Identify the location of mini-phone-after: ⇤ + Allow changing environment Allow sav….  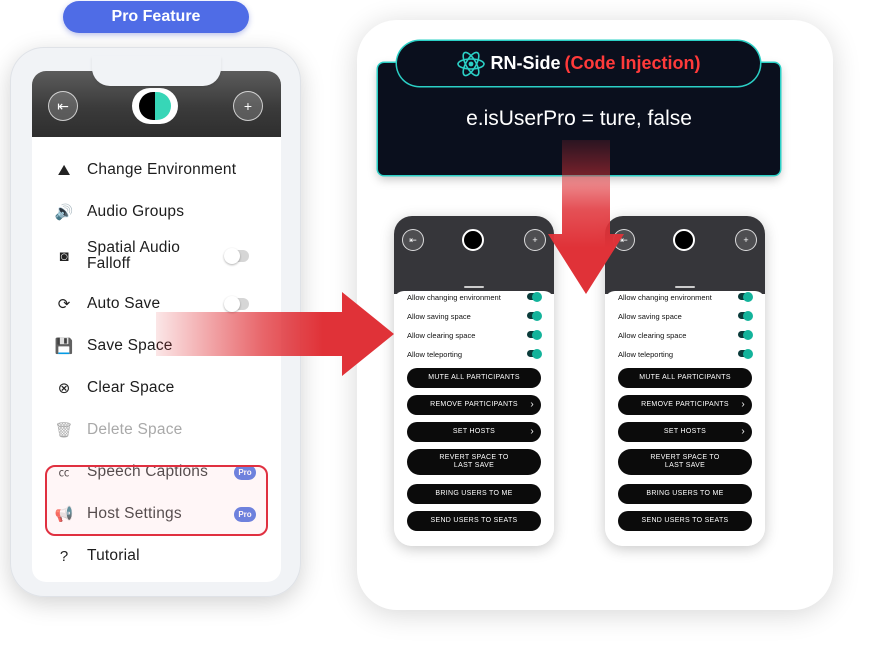
(685, 381).